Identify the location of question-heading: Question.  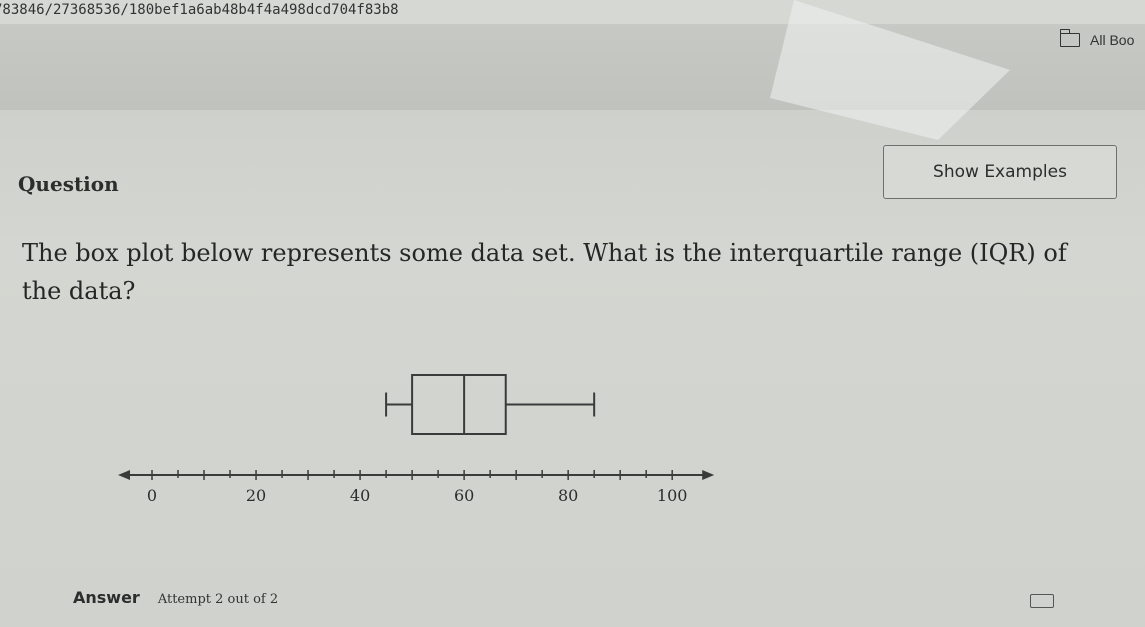
(68, 184).